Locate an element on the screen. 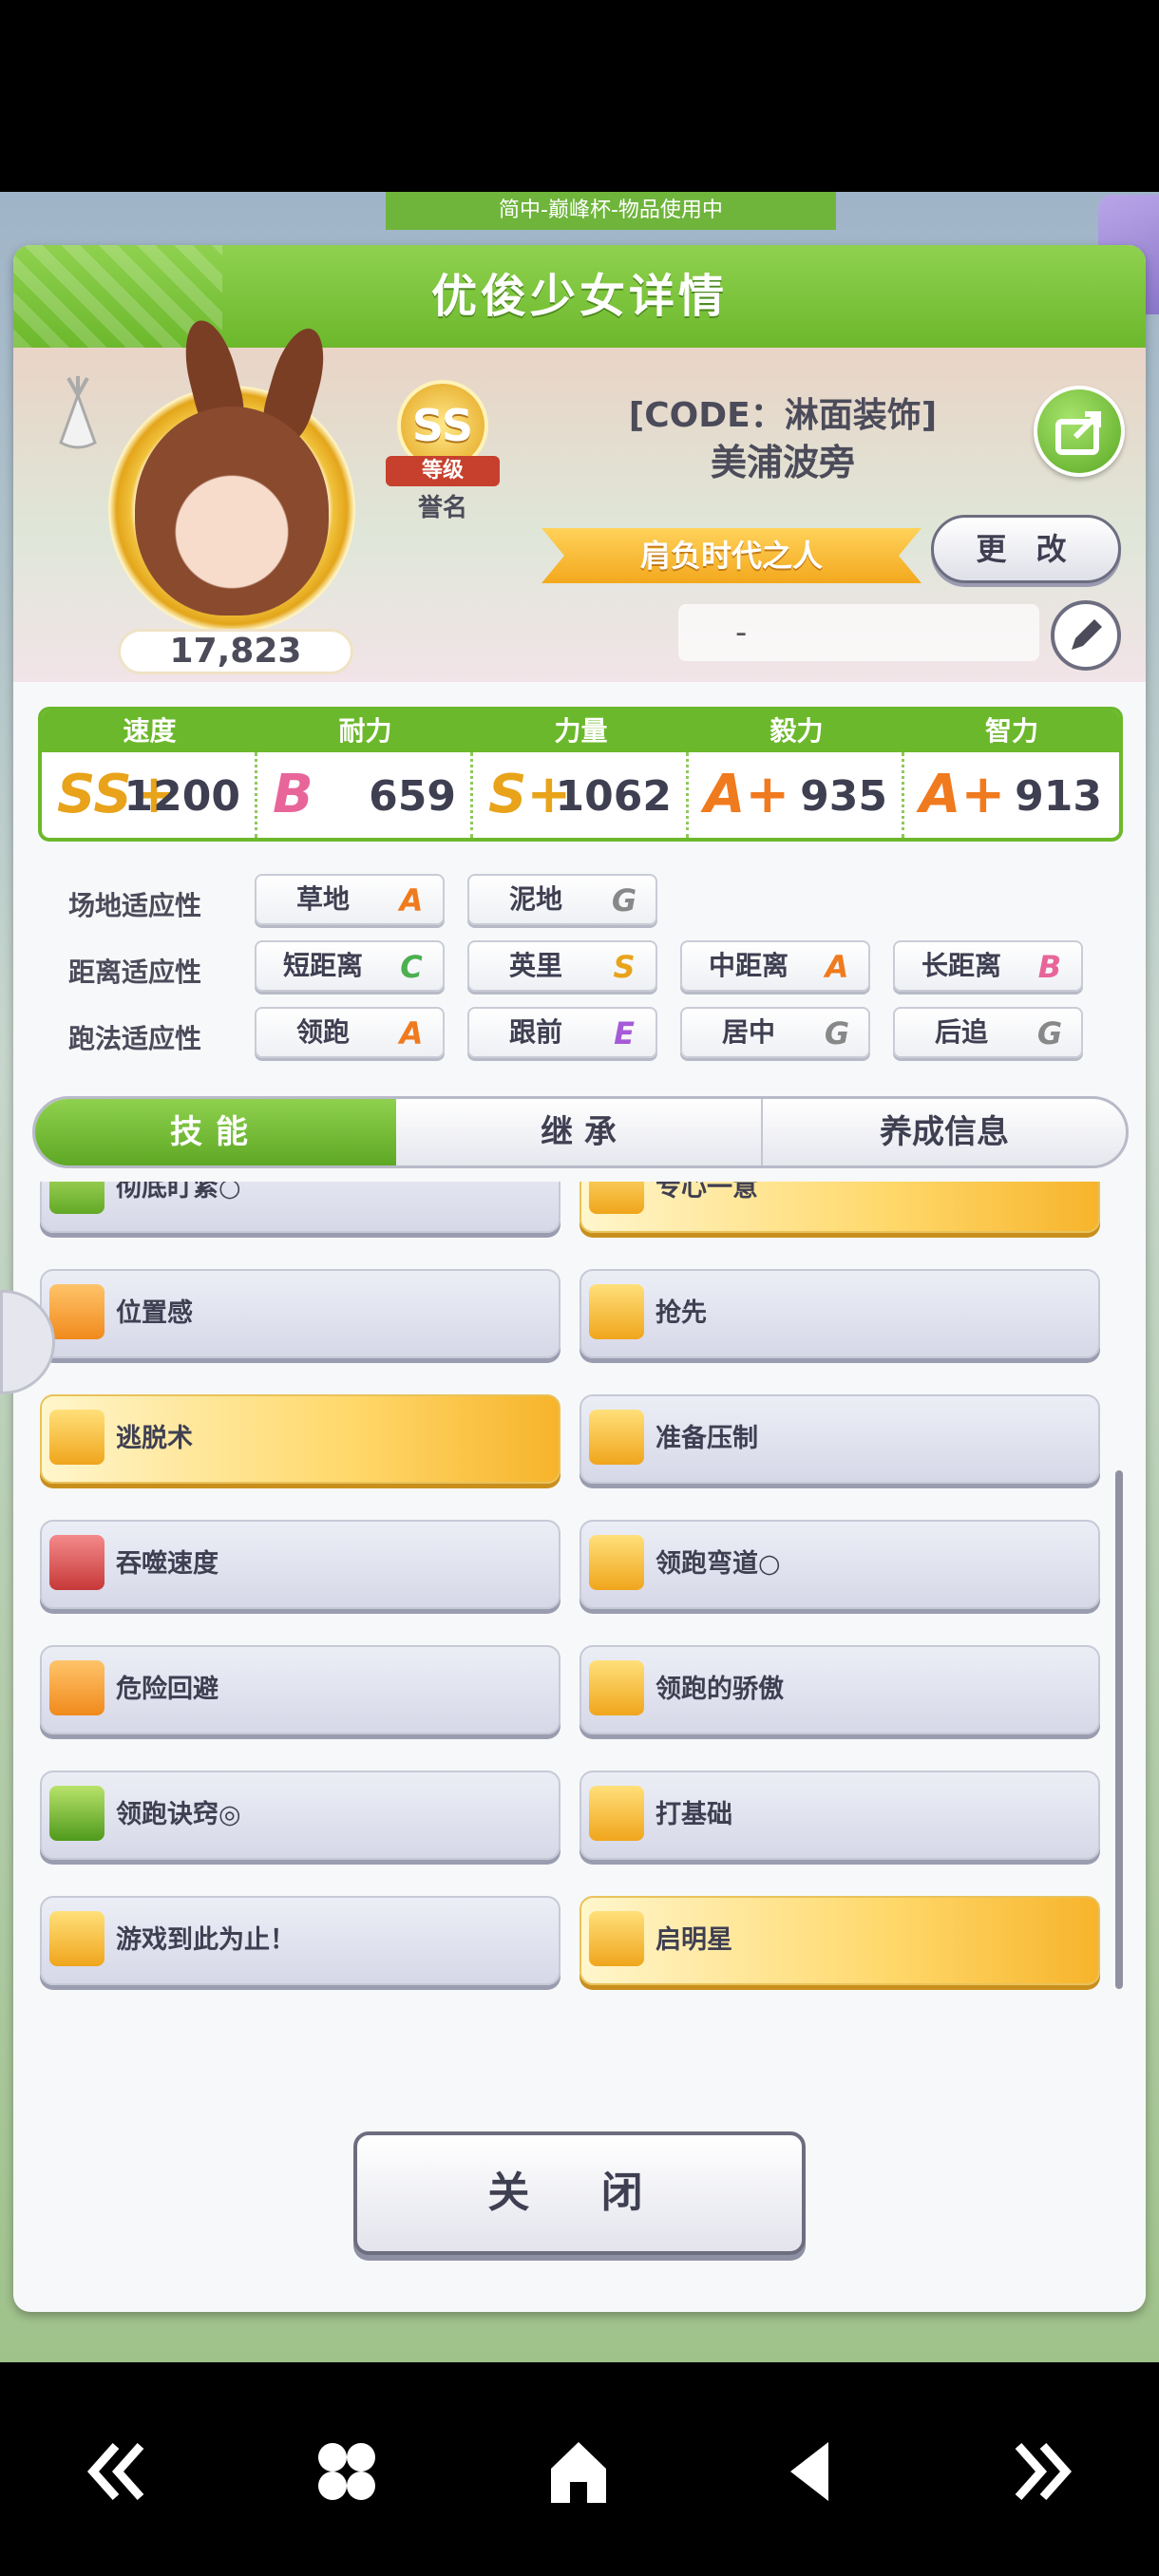 The height and width of the screenshot is (2576, 1159). navigation-bar is located at coordinates (579, 2469).